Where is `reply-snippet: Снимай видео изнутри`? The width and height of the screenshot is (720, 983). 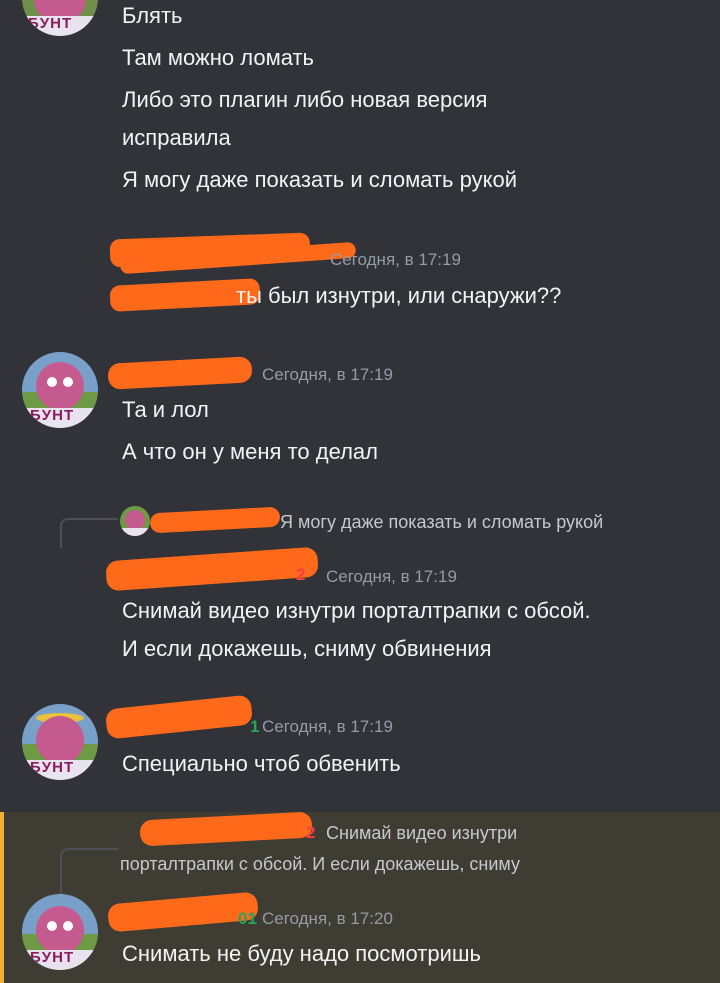
reply-snippet: Снимай видео изнутри is located at coordinates (421, 833).